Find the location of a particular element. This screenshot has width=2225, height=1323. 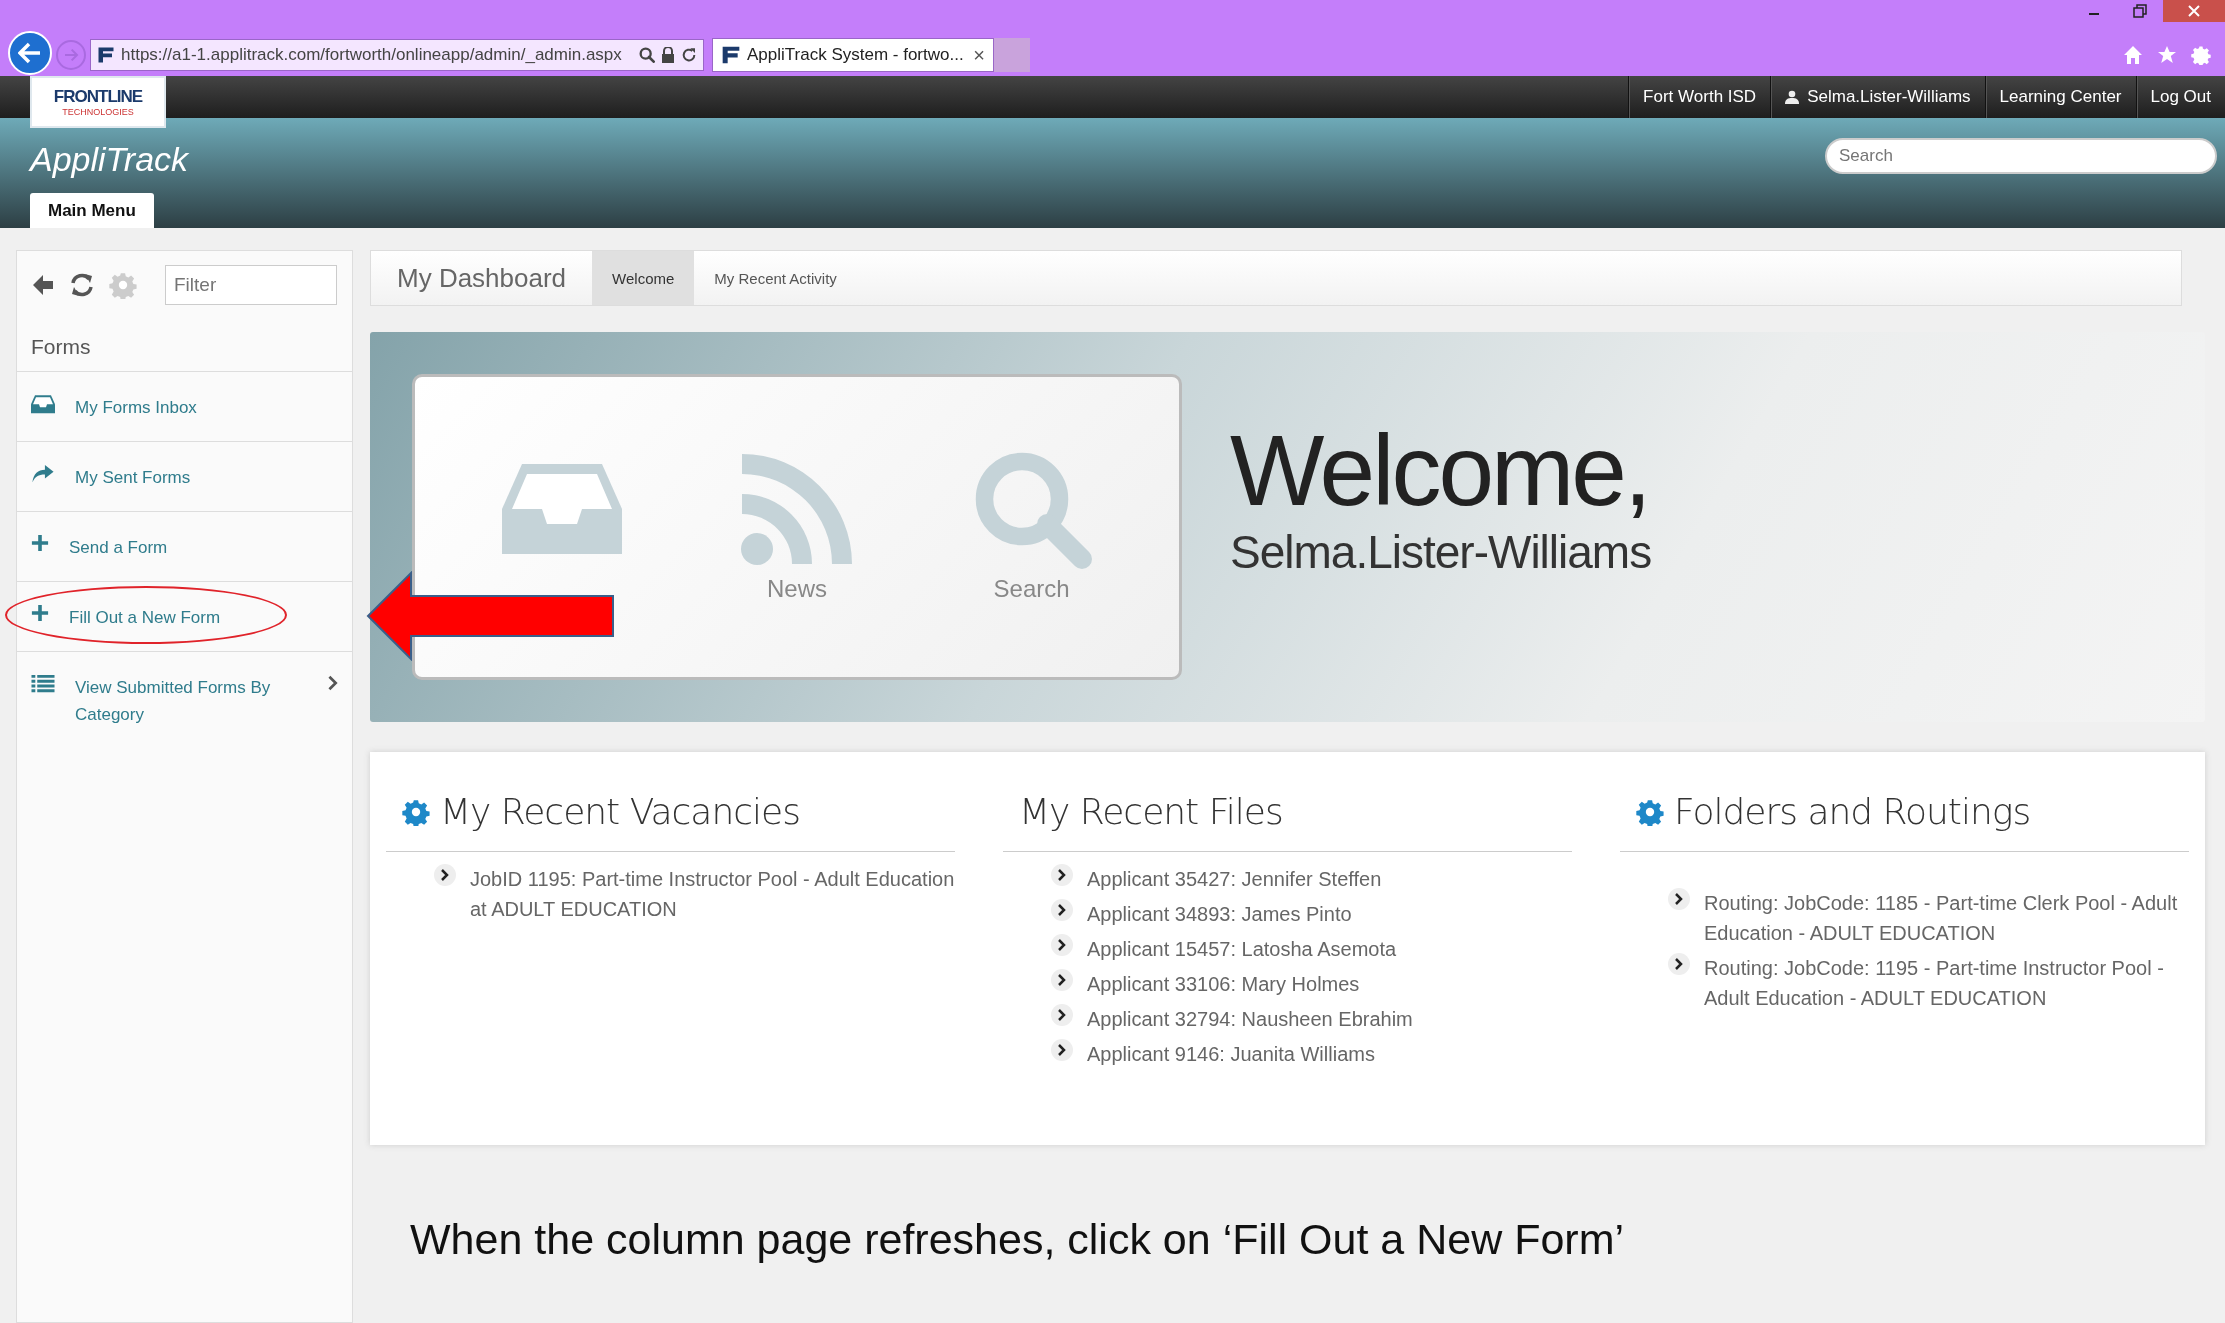

app-logo: AppliTrack is located at coordinates (109, 159).